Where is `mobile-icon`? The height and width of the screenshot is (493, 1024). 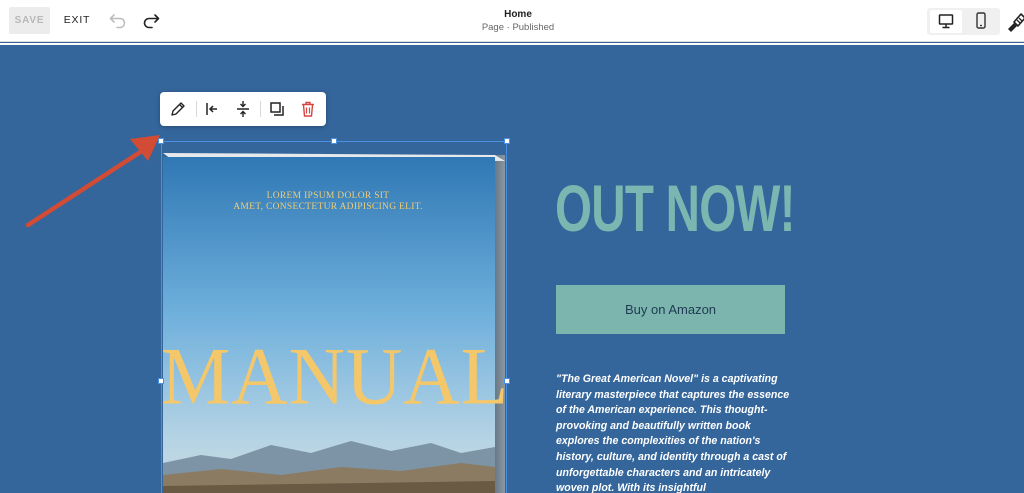
mobile-icon is located at coordinates (981, 20).